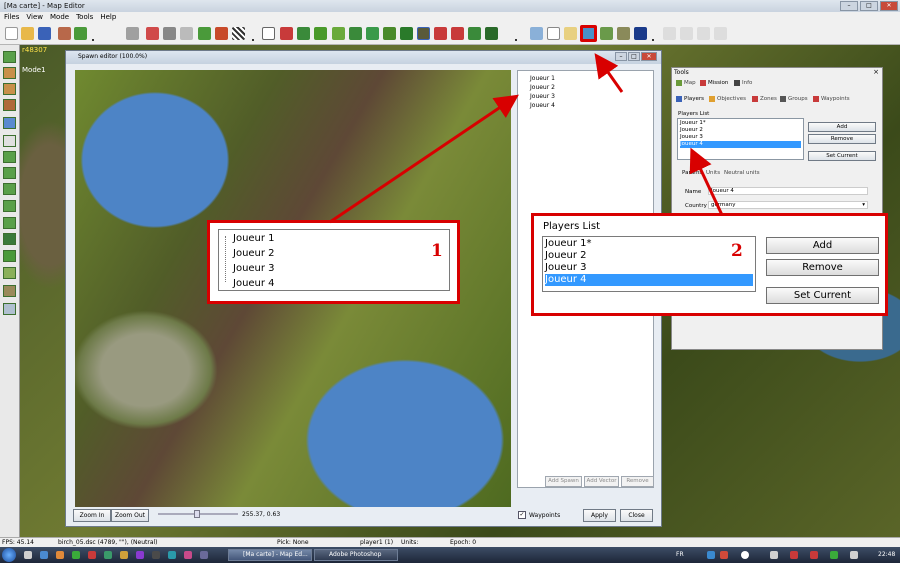 The width and height of the screenshot is (900, 563). What do you see at coordinates (854, 555) in the screenshot?
I see `volume-icon` at bounding box center [854, 555].